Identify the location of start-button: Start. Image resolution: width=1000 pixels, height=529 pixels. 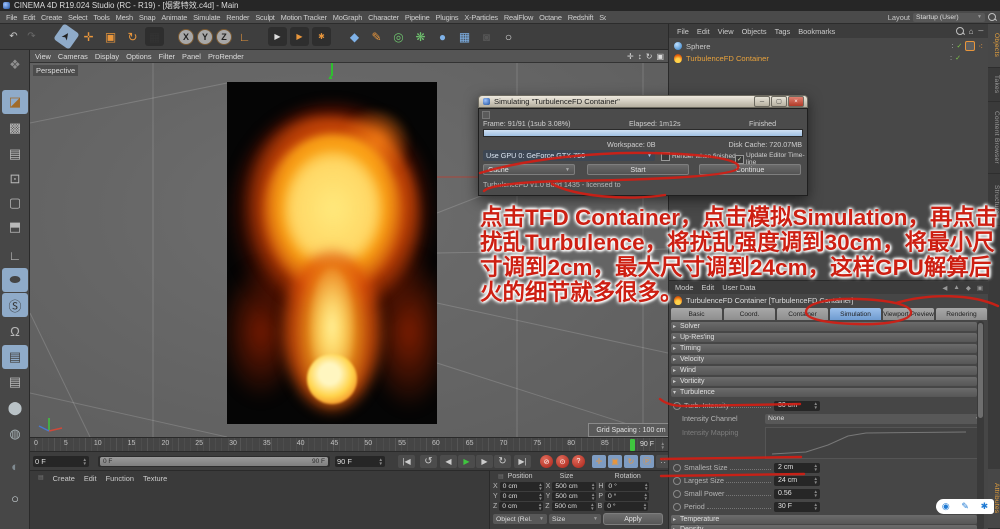
(638, 169).